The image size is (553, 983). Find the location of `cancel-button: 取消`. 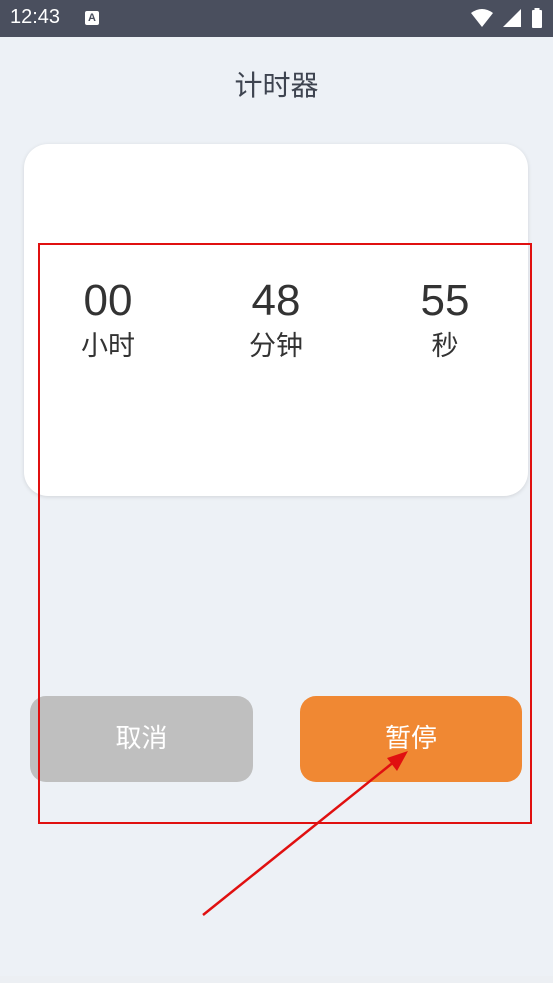

cancel-button: 取消 is located at coordinates (141, 739).